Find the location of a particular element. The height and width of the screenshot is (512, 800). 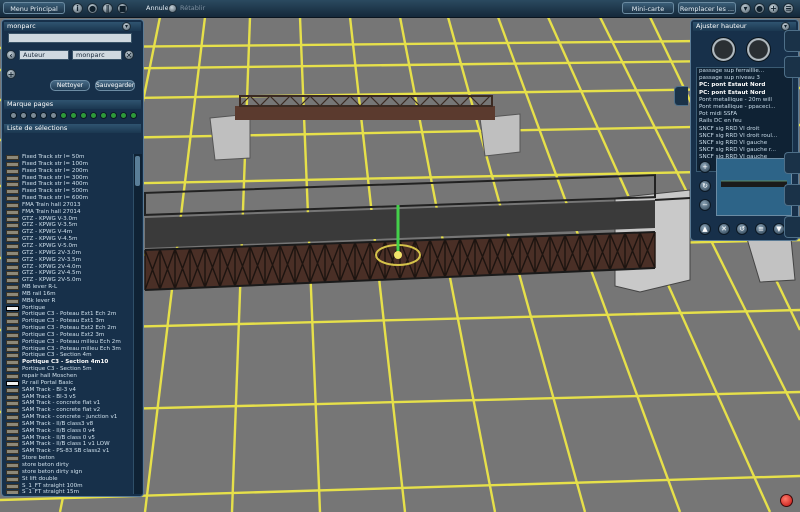

info-tool-icon is located at coordinates (792, 227).